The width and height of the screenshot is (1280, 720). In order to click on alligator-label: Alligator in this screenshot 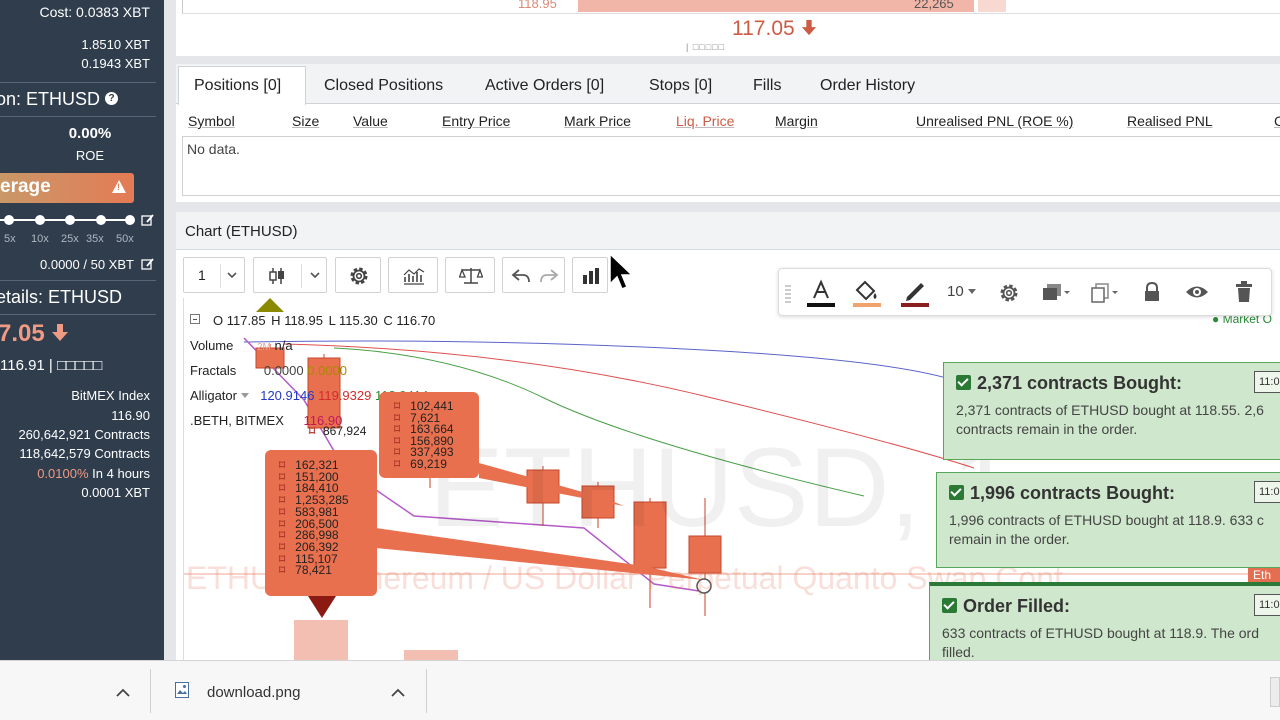, I will do `click(213, 395)`.